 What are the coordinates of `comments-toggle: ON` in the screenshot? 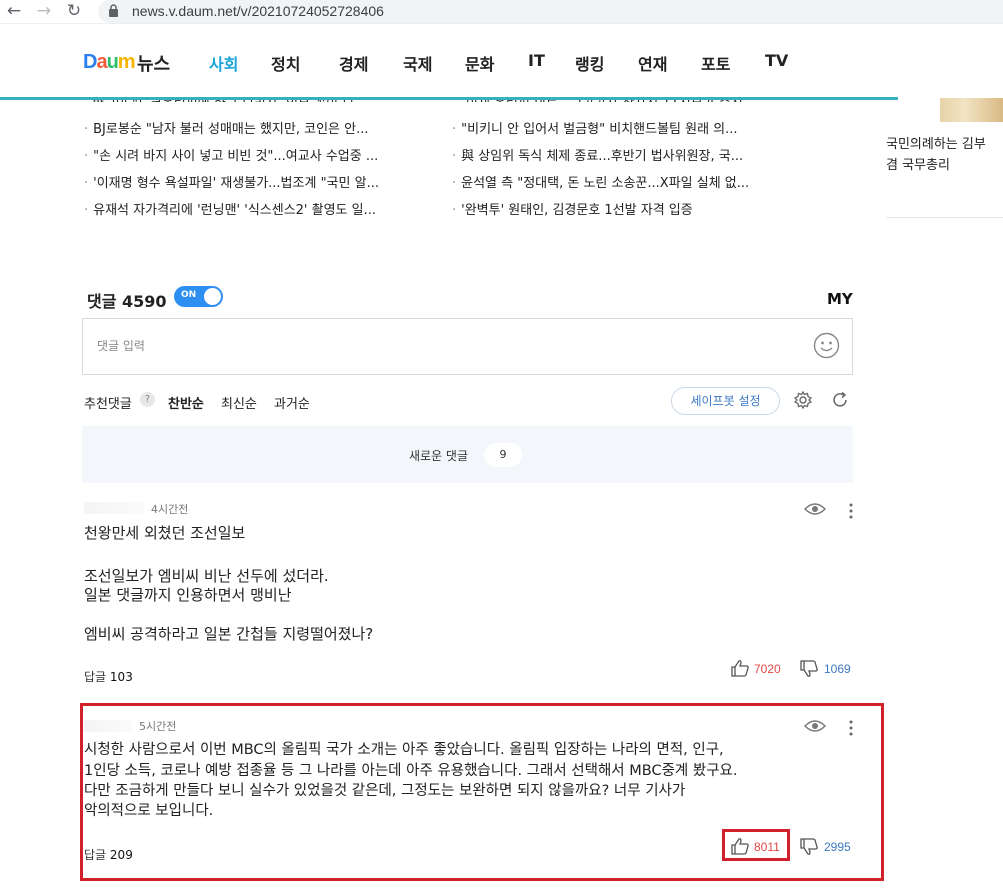 It's located at (198, 296).